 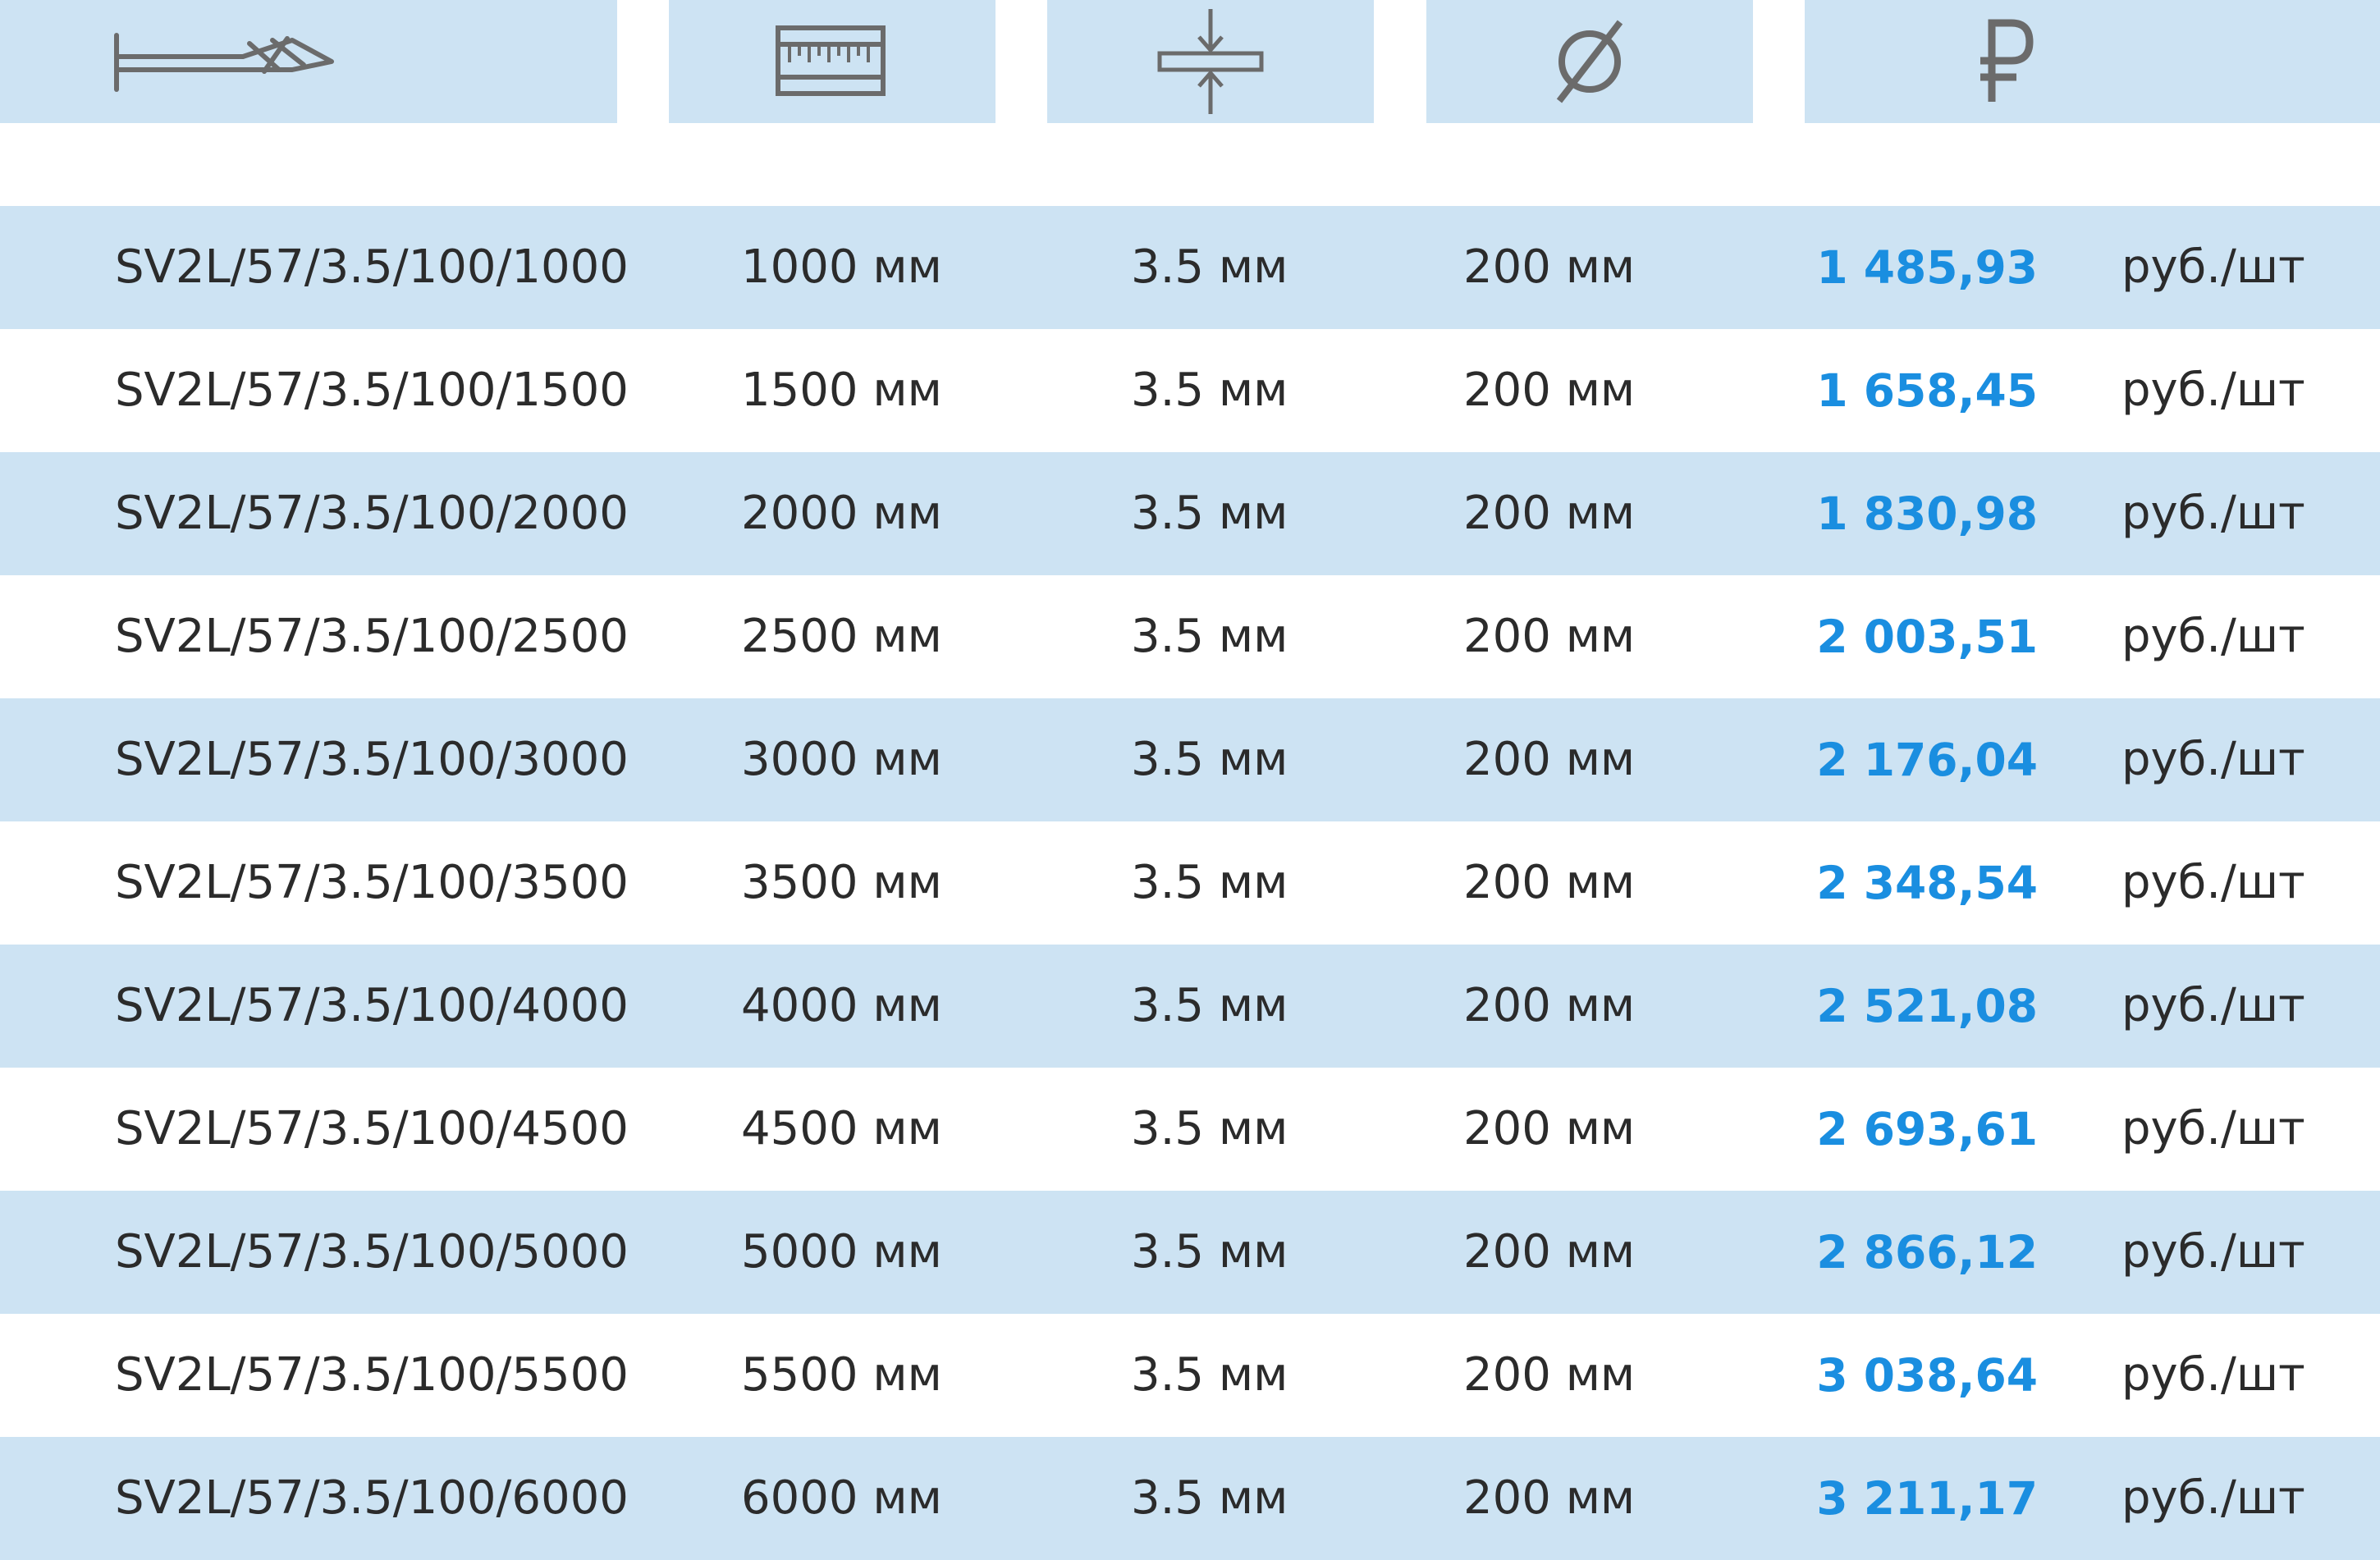 I want to click on length-cell: 6000 мм, so click(x=841, y=1498).